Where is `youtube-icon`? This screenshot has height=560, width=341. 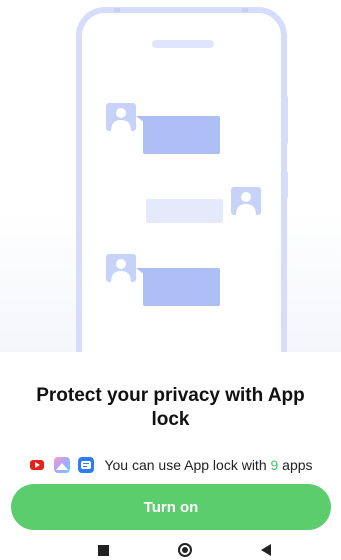
youtube-icon is located at coordinates (37, 465).